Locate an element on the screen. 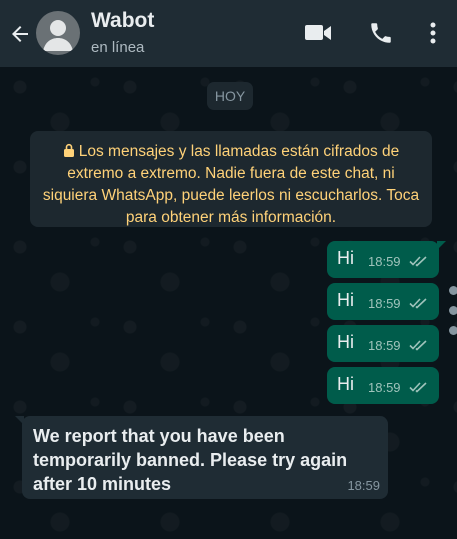  phone-icon is located at coordinates (381, 33).